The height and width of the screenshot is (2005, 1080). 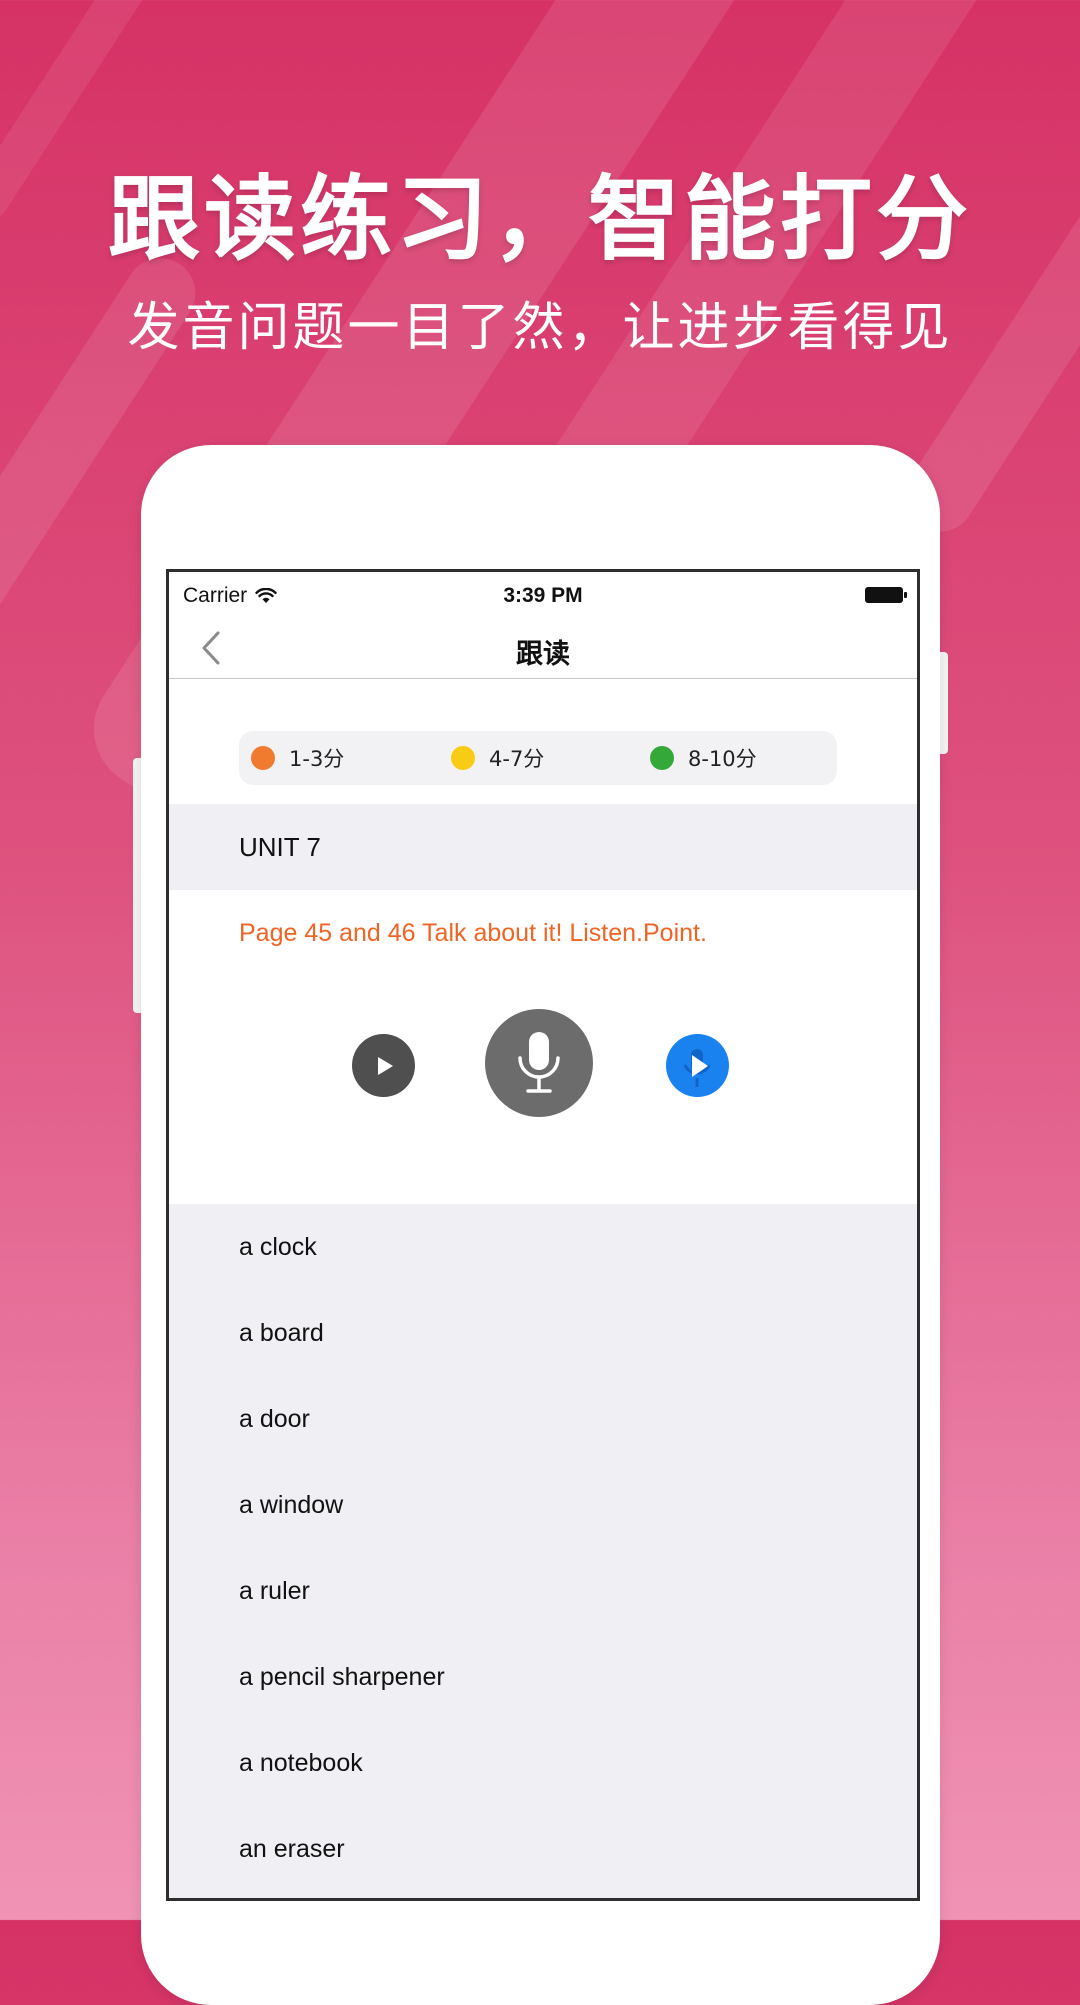 I want to click on list-item: a door, so click(x=543, y=1419).